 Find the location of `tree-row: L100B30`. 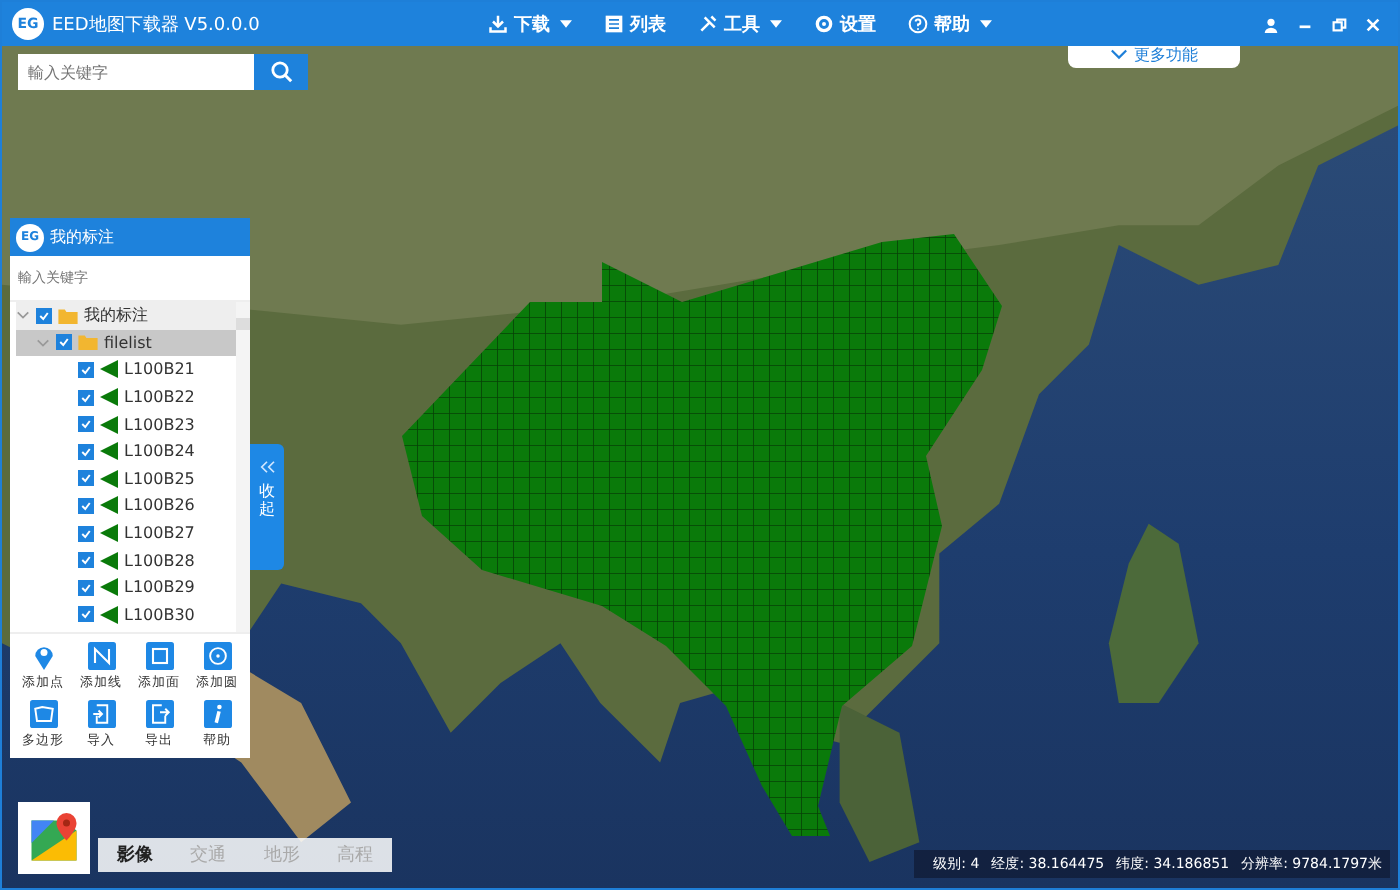

tree-row: L100B30 is located at coordinates (126, 615).